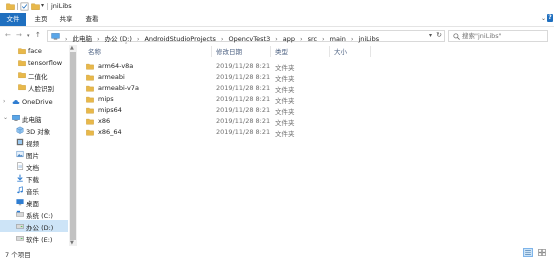 The height and width of the screenshot is (259, 554). I want to click on file-row: armeabi 2019/11/28 8:21 文件夹, so click(232, 77).